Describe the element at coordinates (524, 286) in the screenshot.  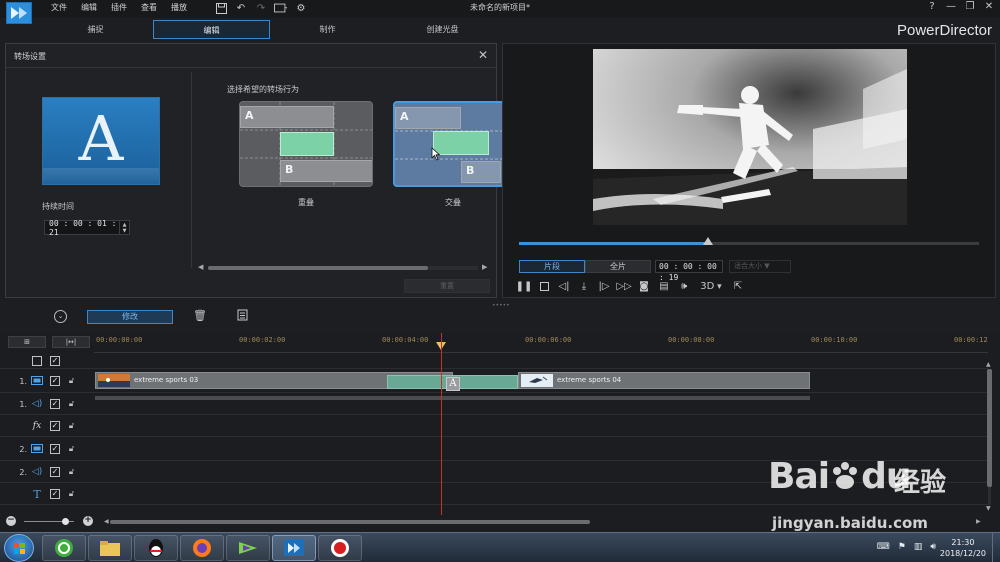
I see `pause-icon: ❚❚` at that location.